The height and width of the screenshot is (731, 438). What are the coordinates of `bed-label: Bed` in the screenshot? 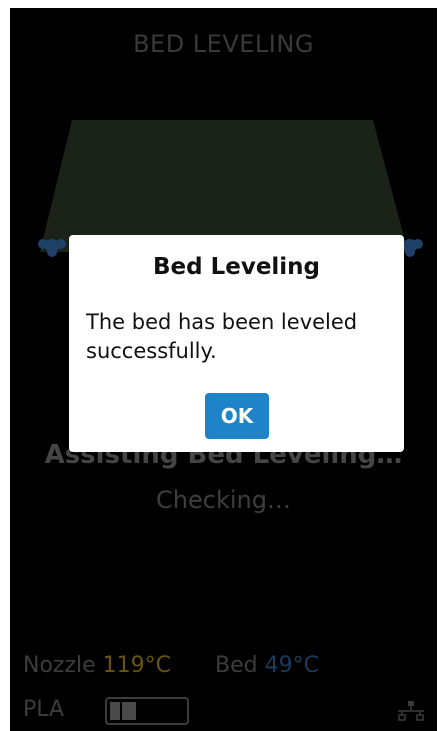 It's located at (236, 665).